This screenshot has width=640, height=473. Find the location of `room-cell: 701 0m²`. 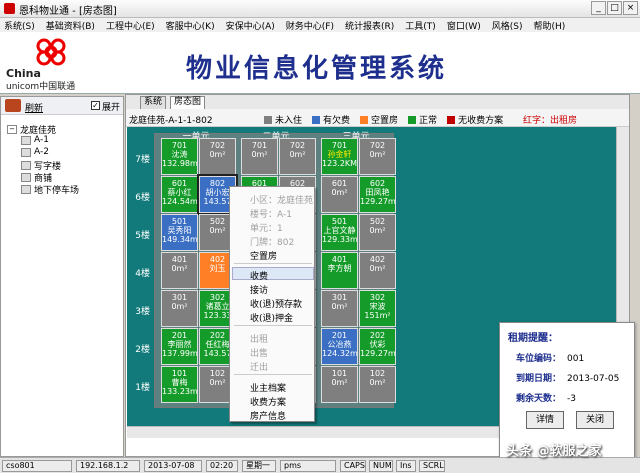

room-cell: 701 0m² is located at coordinates (259, 156).